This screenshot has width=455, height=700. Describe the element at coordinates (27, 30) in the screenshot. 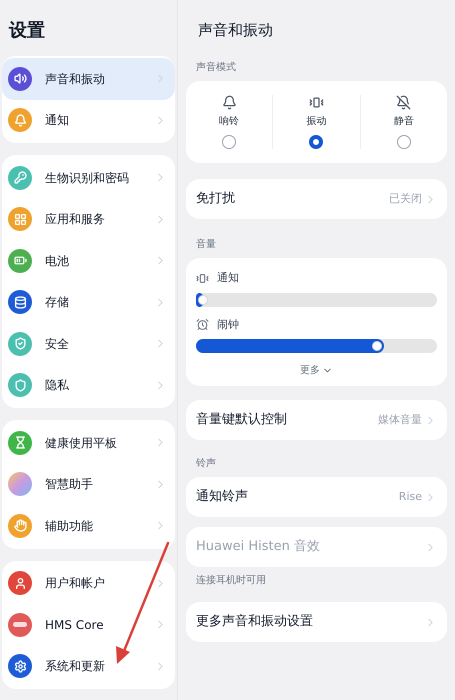

I see `page-title: 设置` at that location.